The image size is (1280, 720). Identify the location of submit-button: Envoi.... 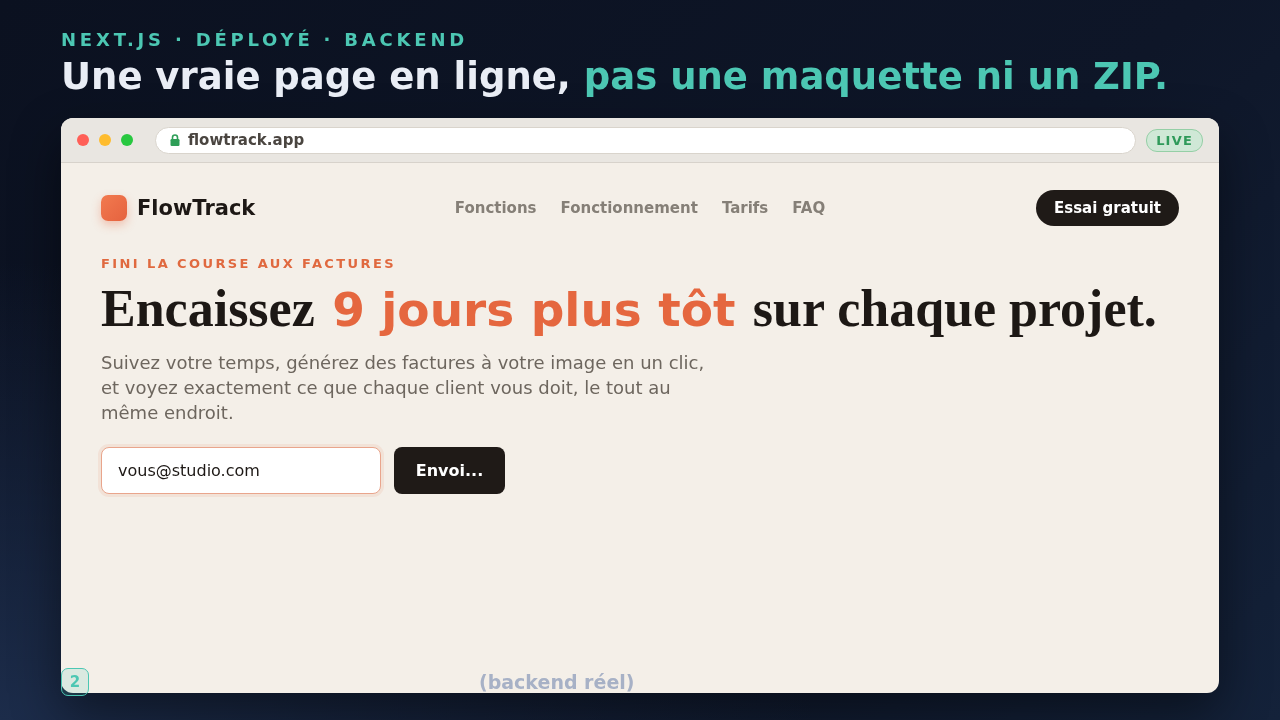
(449, 470).